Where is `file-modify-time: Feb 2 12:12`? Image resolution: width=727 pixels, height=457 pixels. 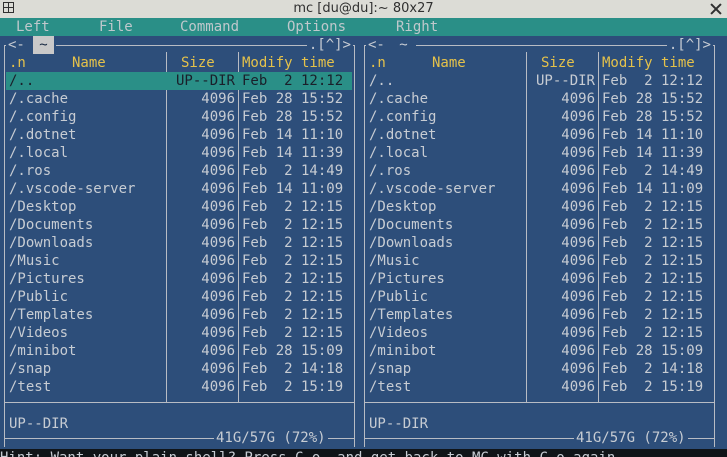 file-modify-time: Feb 2 12:12 is located at coordinates (653, 81).